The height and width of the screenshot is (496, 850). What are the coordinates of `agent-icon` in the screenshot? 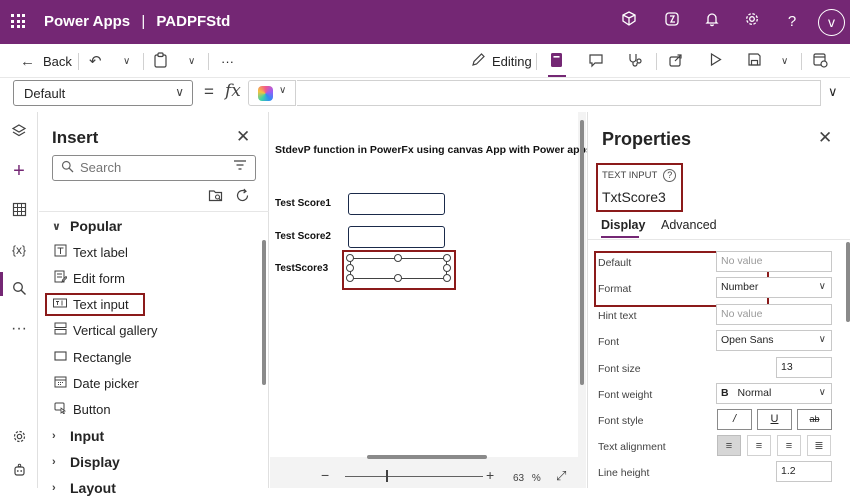 It's located at (19, 473).